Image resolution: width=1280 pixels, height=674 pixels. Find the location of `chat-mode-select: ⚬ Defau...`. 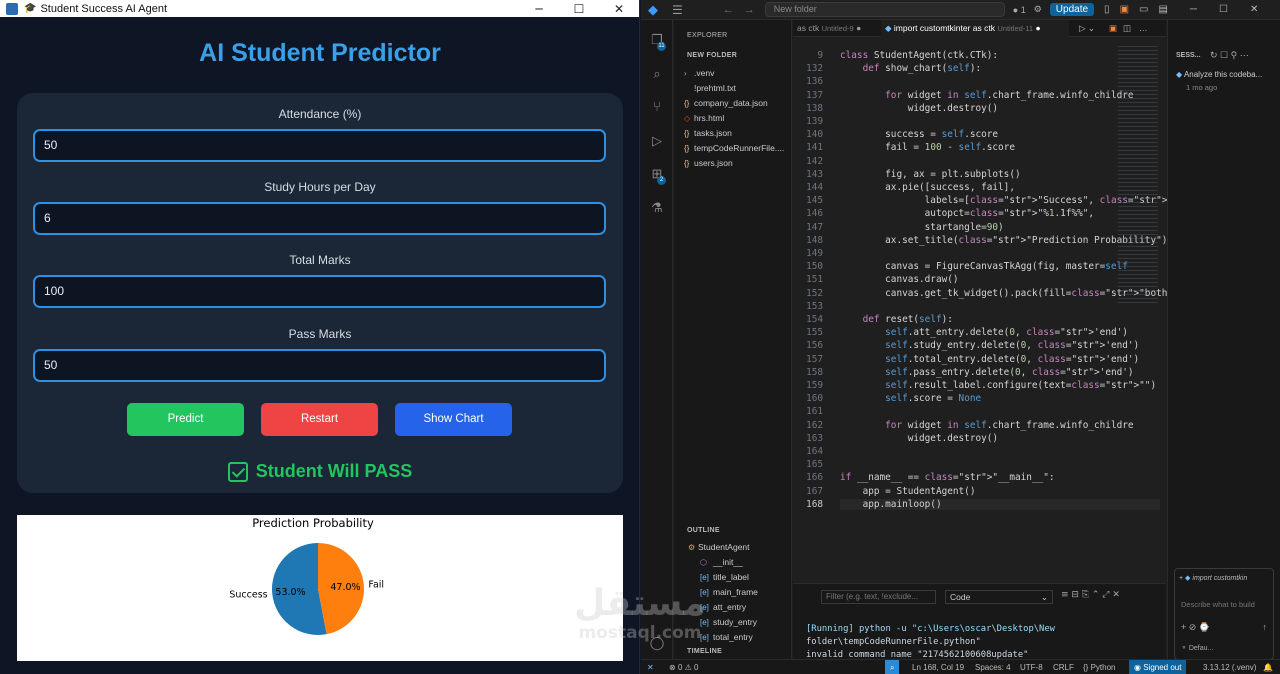

chat-mode-select: ⚬ Defau... is located at coordinates (1197, 648).